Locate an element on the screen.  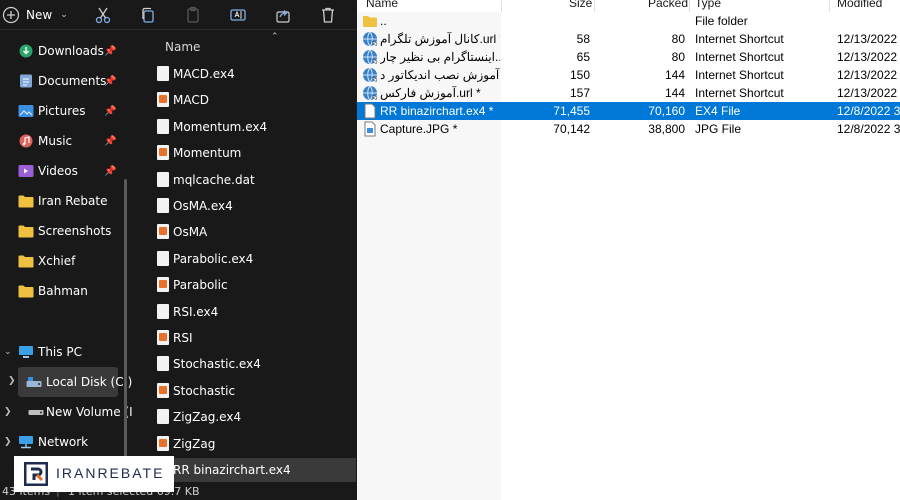
music-folder-icon is located at coordinates (26, 141).